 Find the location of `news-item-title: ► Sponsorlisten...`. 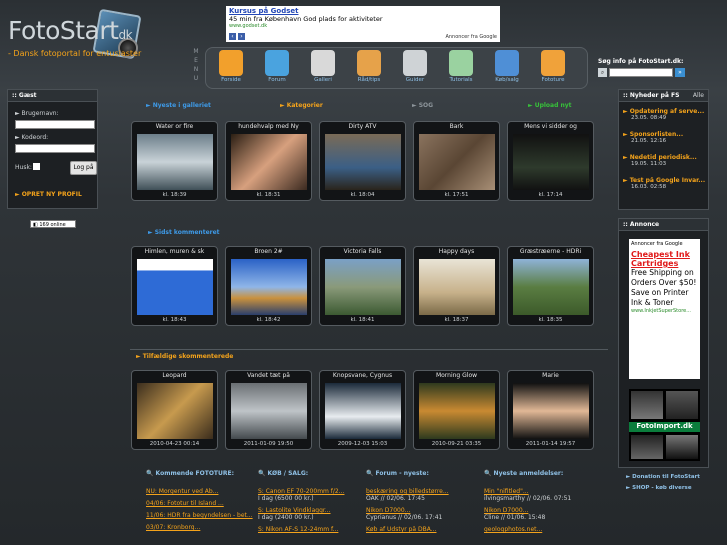

news-item-title: ► Sponsorlisten... is located at coordinates (665, 134).